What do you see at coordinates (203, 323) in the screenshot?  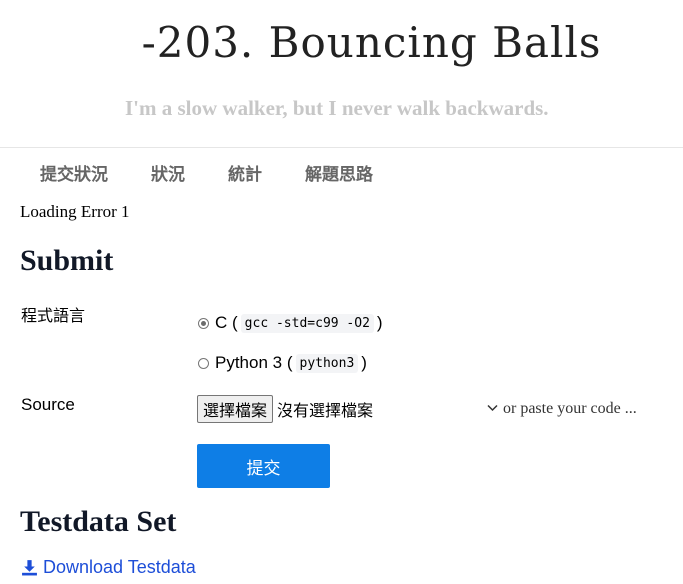 I see `radio-c` at bounding box center [203, 323].